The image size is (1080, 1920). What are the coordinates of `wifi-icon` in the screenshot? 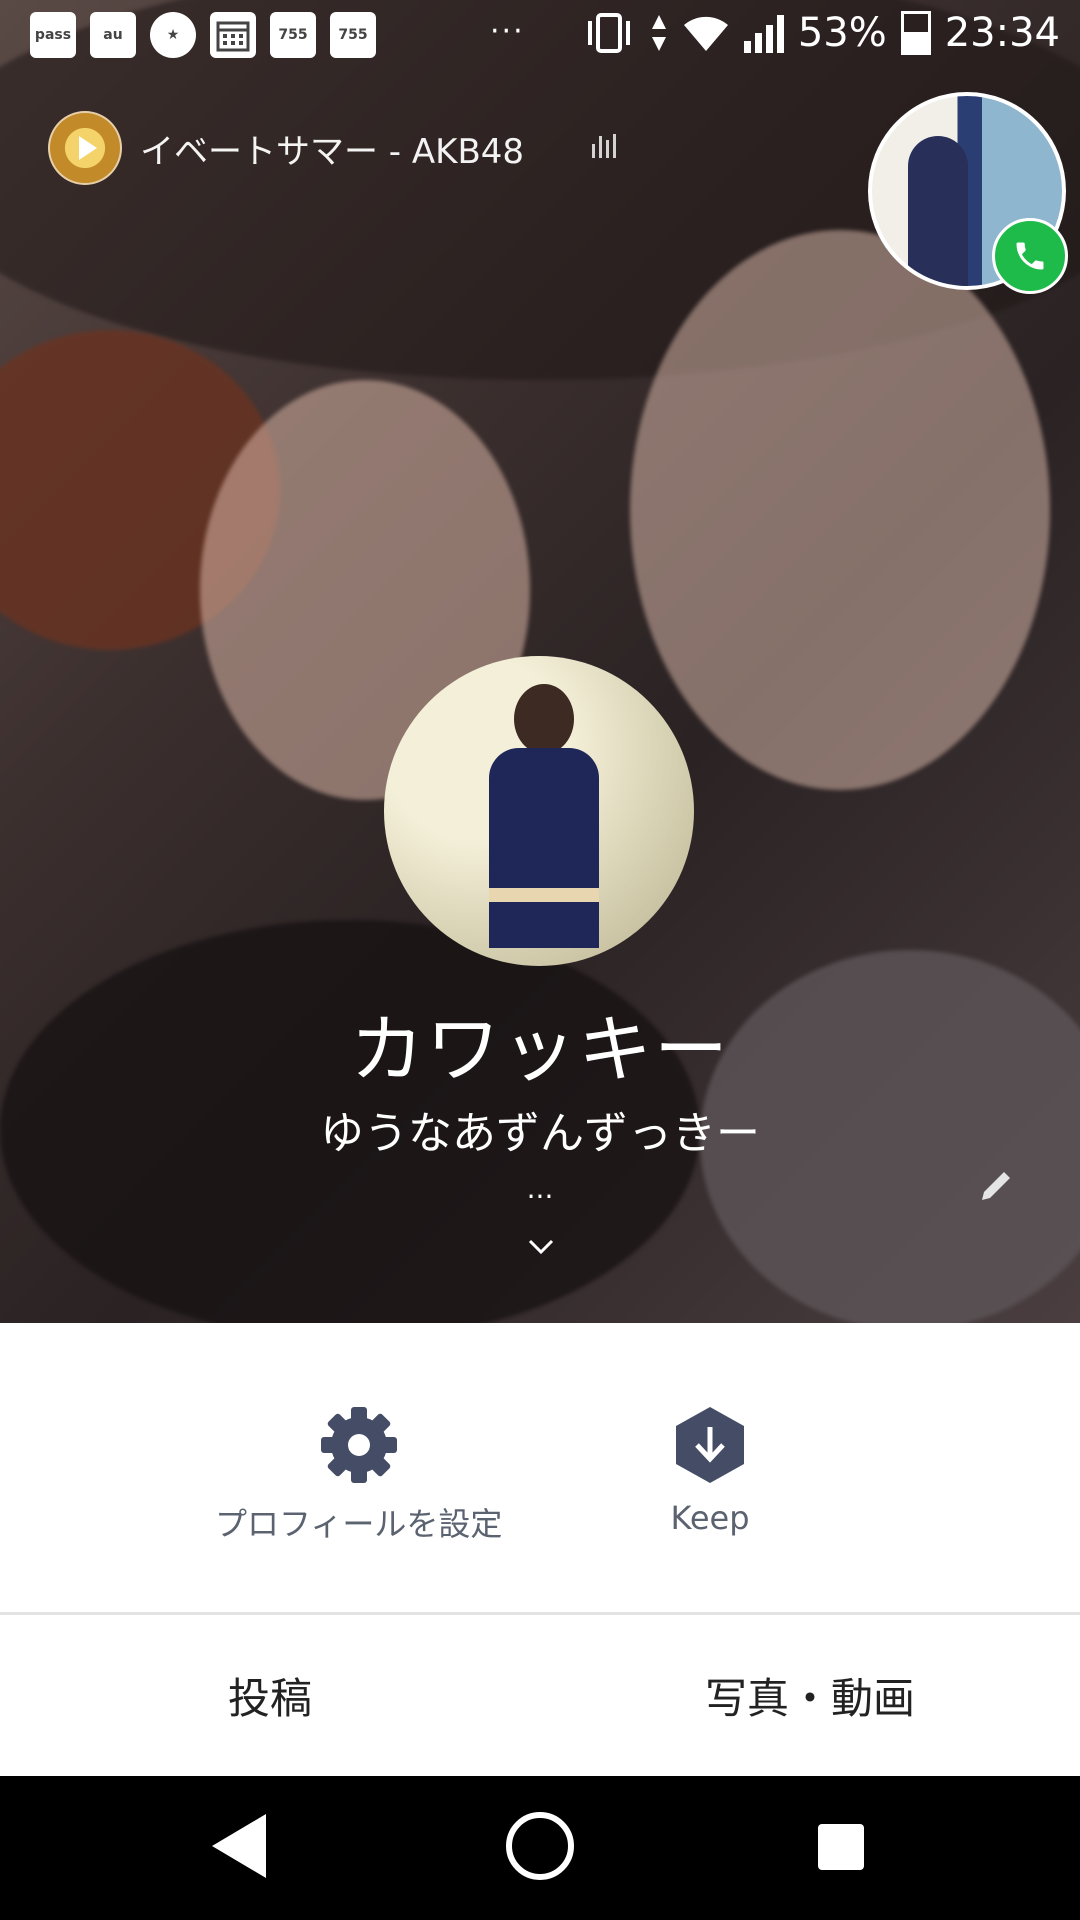 It's located at (705, 33).